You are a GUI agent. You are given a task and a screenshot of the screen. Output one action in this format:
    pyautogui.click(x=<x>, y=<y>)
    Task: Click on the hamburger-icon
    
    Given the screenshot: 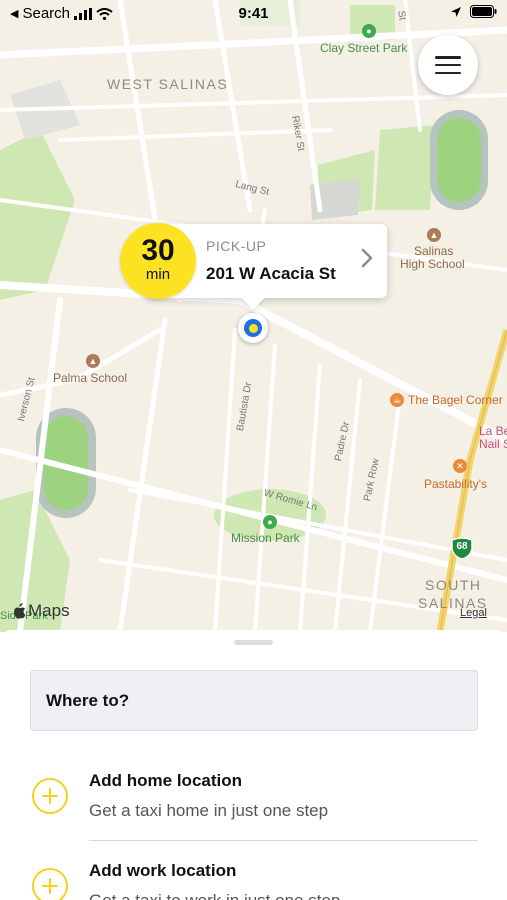 What is the action you would take?
    pyautogui.click(x=448, y=65)
    